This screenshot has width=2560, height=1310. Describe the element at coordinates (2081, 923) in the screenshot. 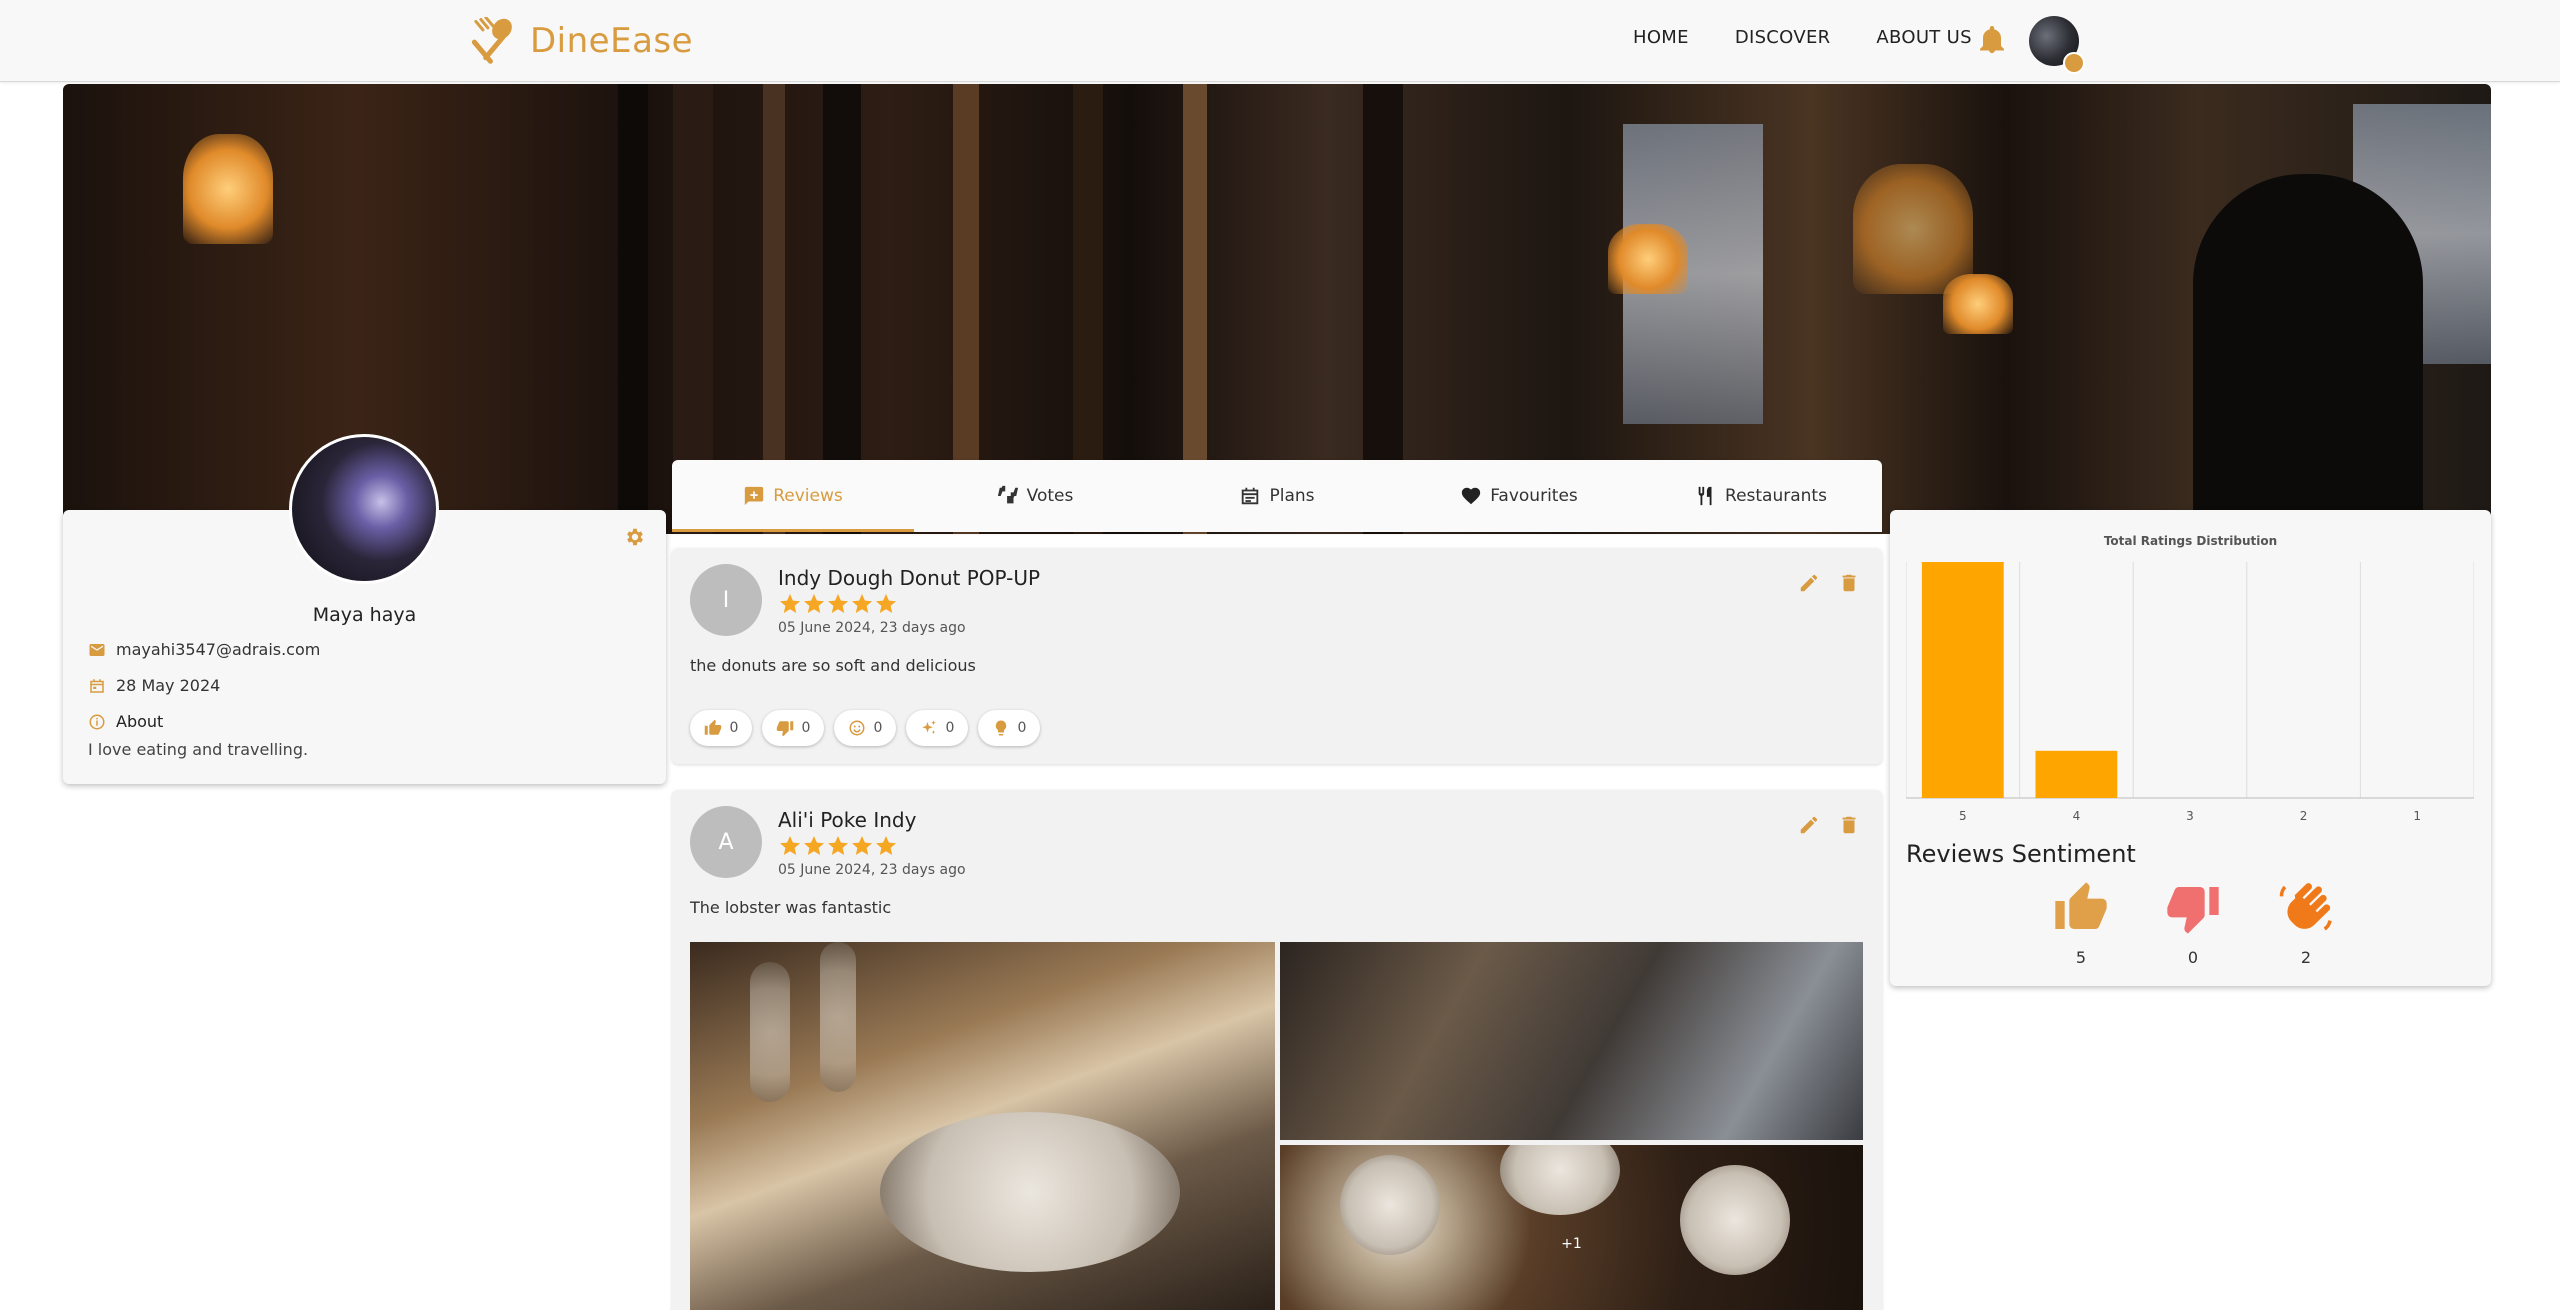

I see `sentiment-positive: 5` at that location.